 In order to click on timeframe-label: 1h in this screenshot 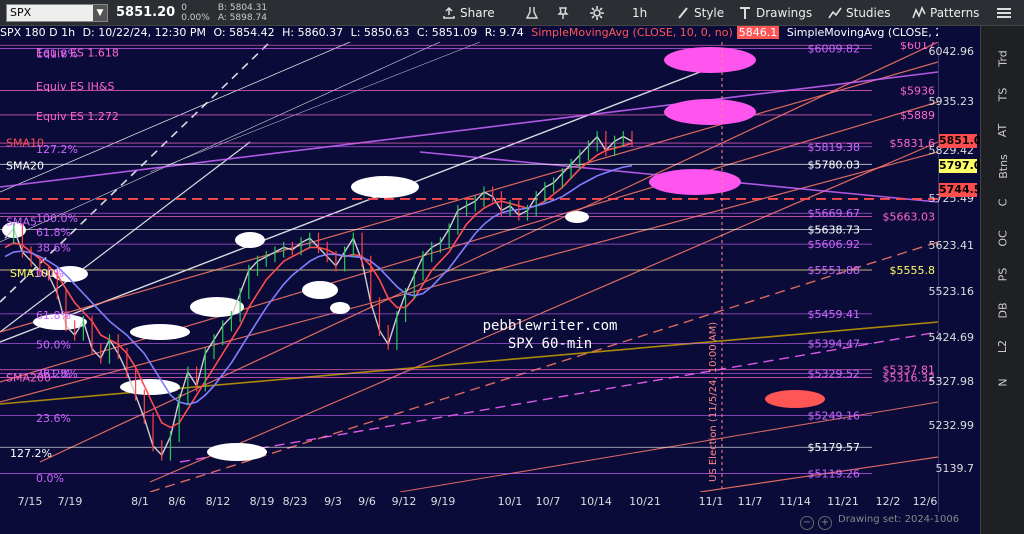, I will do `click(640, 13)`.